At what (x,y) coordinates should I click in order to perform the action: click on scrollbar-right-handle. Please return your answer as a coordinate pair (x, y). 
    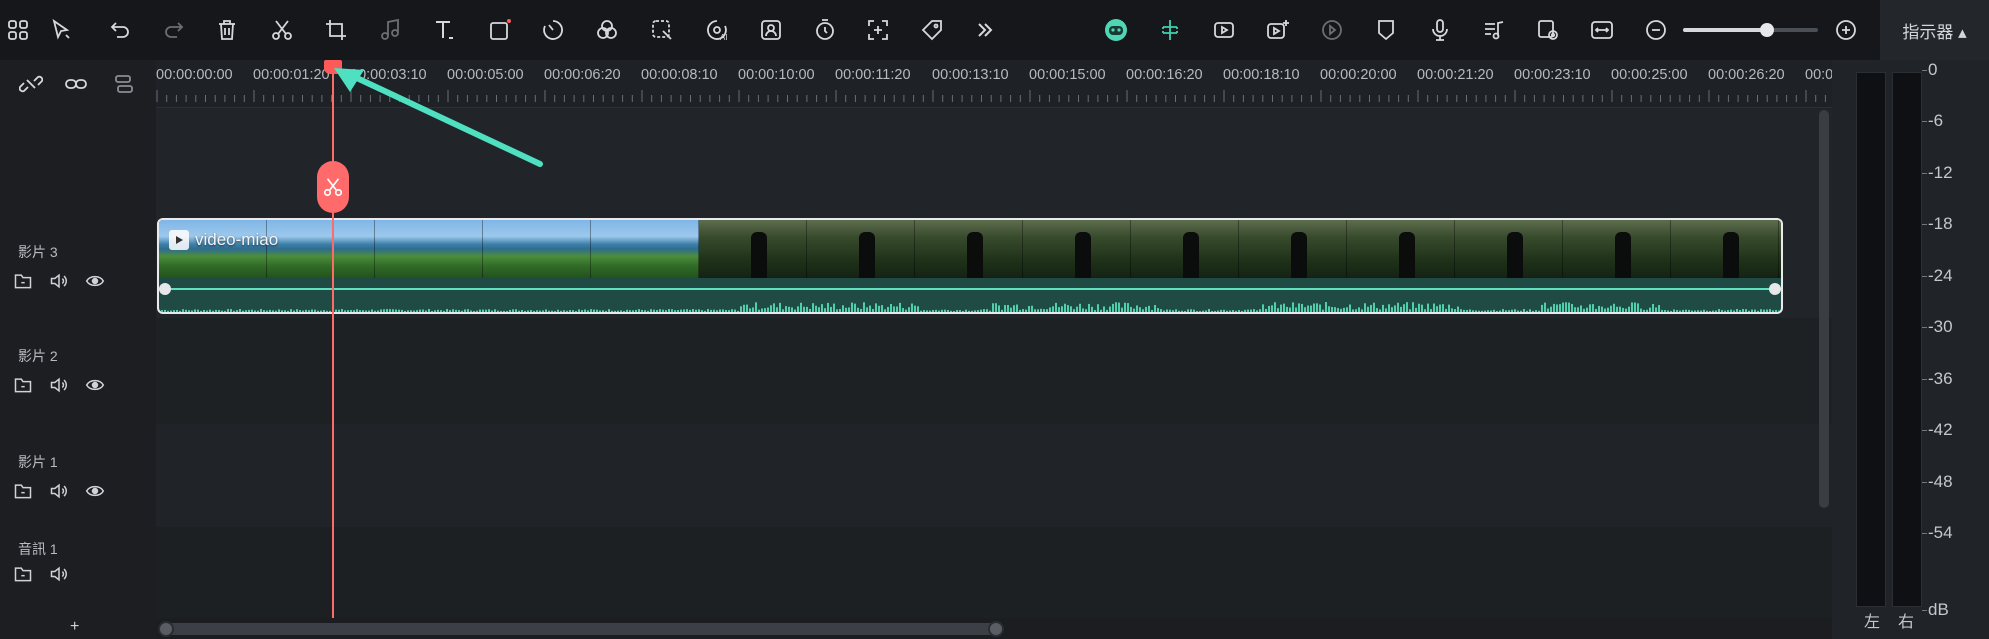
    Looking at the image, I should click on (996, 629).